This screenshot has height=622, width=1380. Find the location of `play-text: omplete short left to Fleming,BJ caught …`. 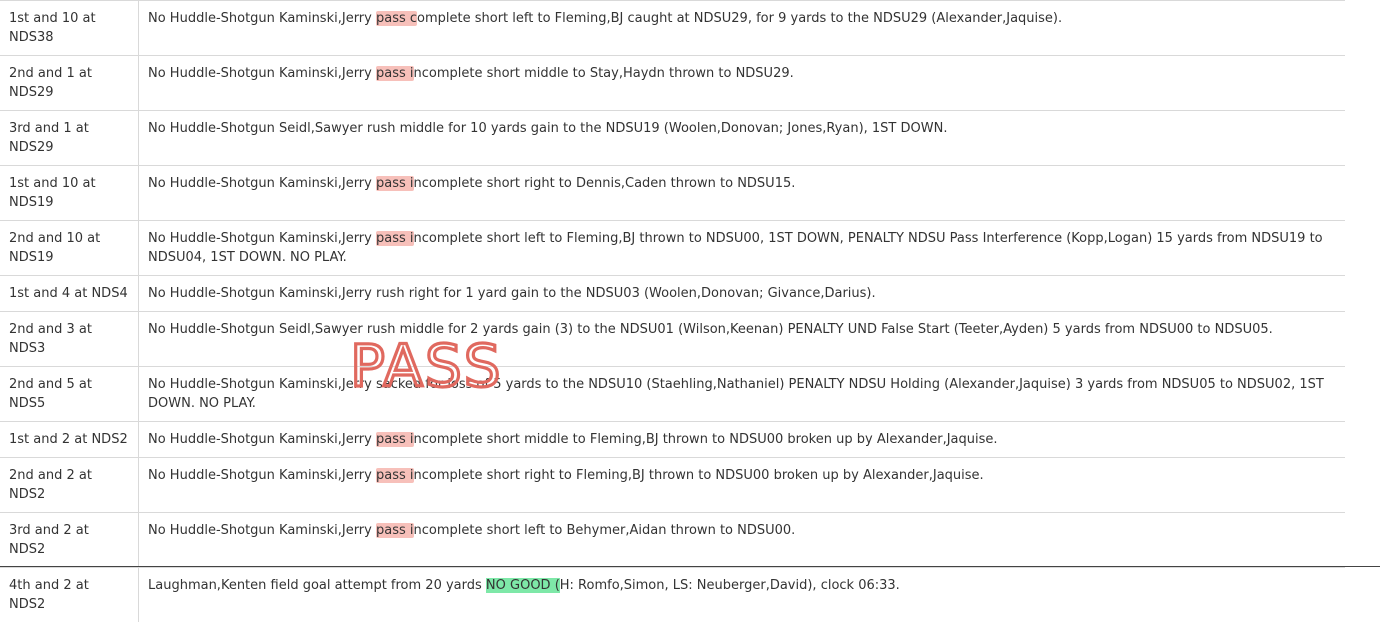

play-text: omplete short left to Fleming,BJ caught … is located at coordinates (739, 18).